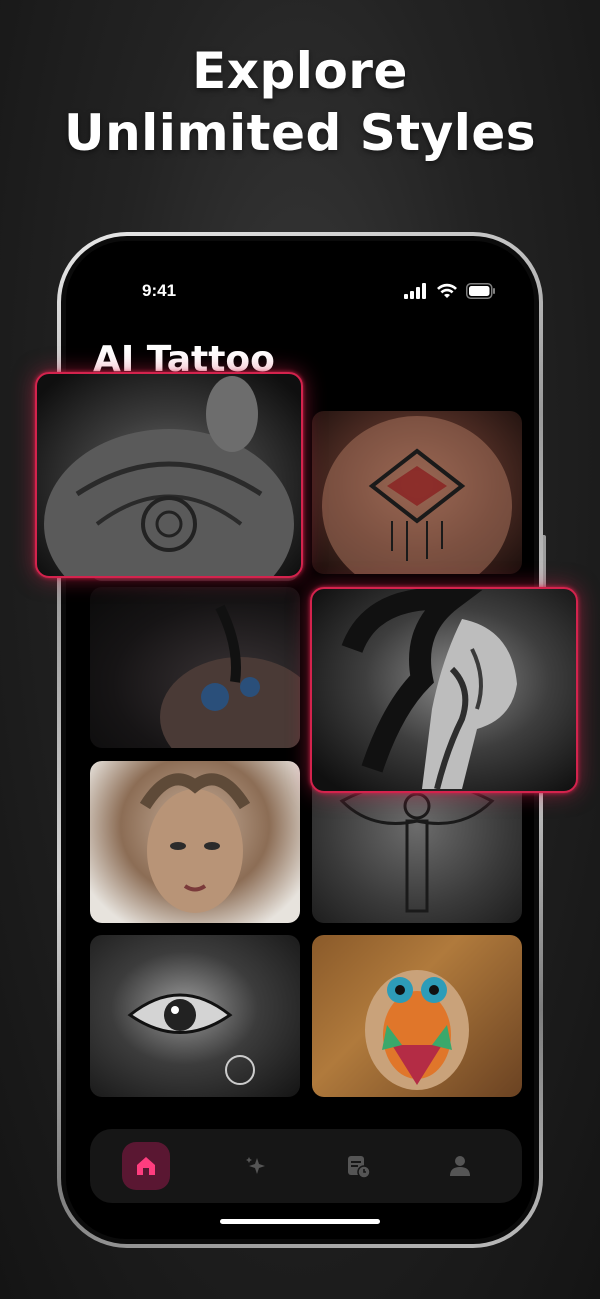 The width and height of the screenshot is (600, 1299). What do you see at coordinates (417, 1030) in the screenshot?
I see `owl-tattoo-art` at bounding box center [417, 1030].